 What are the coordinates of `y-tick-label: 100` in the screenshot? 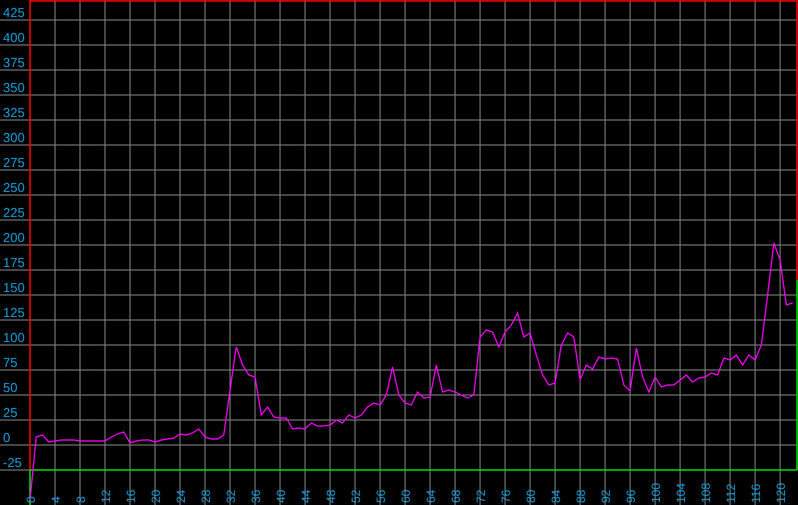 It's located at (14, 337).